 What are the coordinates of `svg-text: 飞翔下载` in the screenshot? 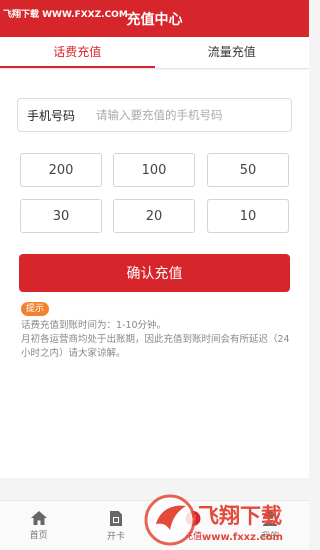 It's located at (240, 516).